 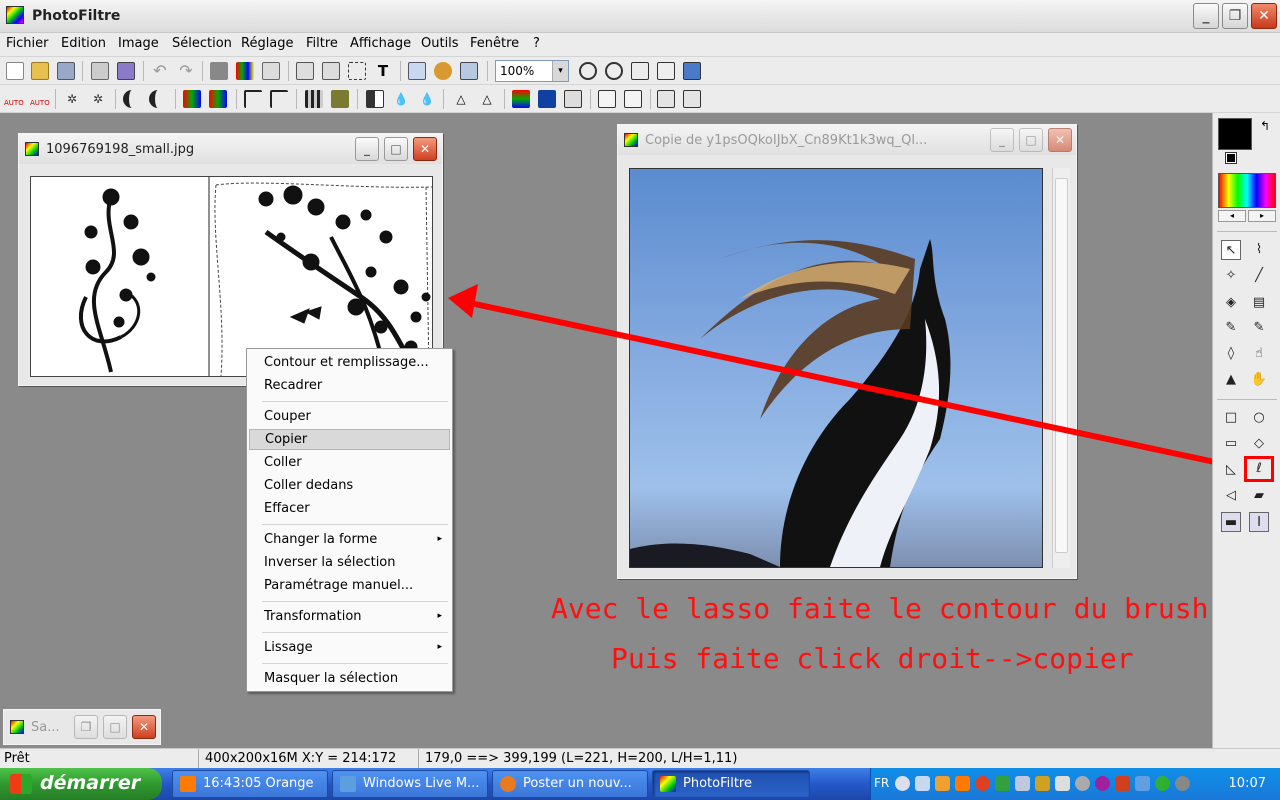 I want to click on undo-icon: ↶, so click(x=160, y=71).